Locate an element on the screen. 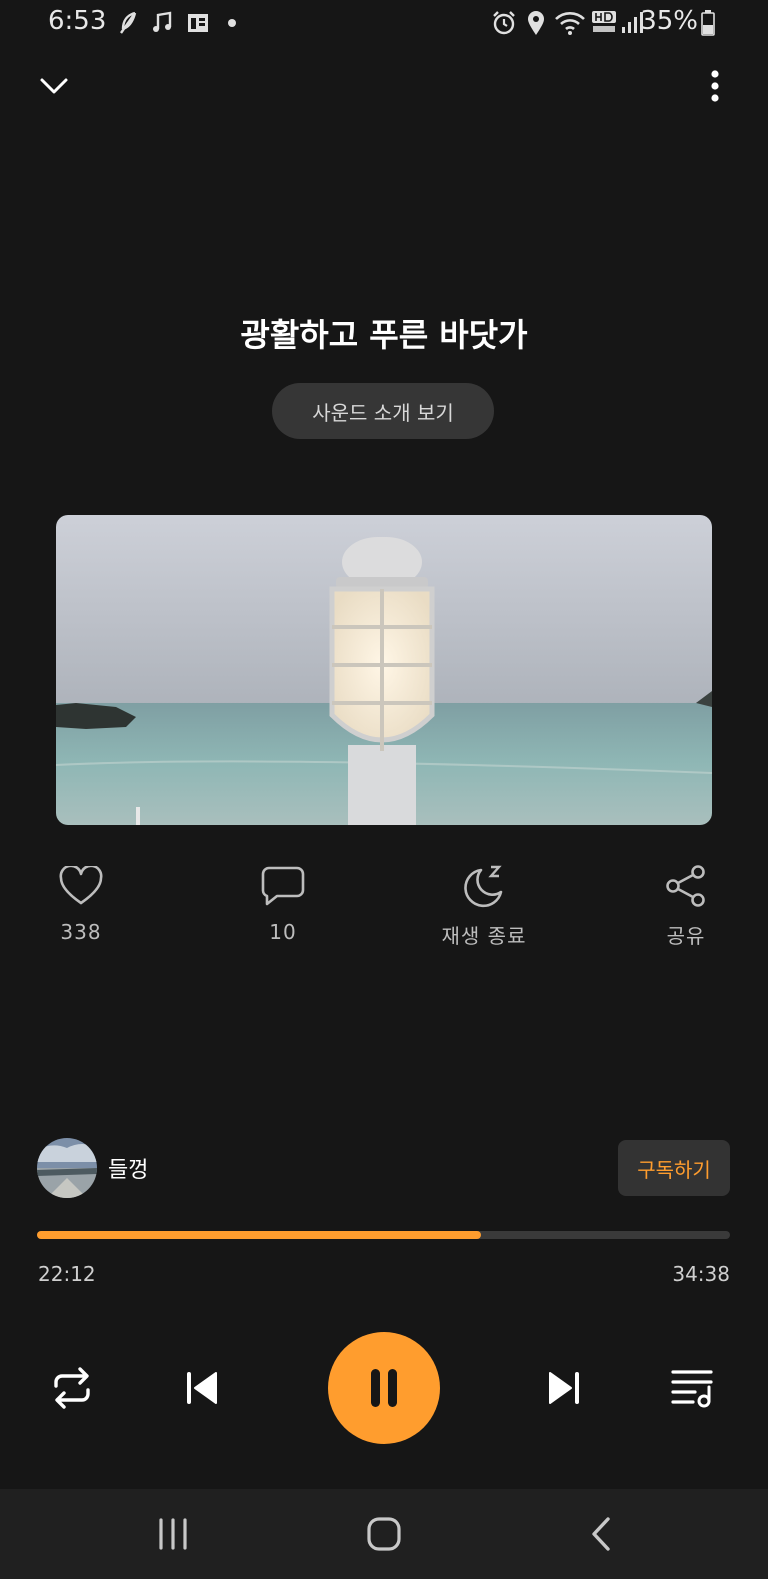 The width and height of the screenshot is (768, 1579). like-action: 338 is located at coordinates (81, 903).